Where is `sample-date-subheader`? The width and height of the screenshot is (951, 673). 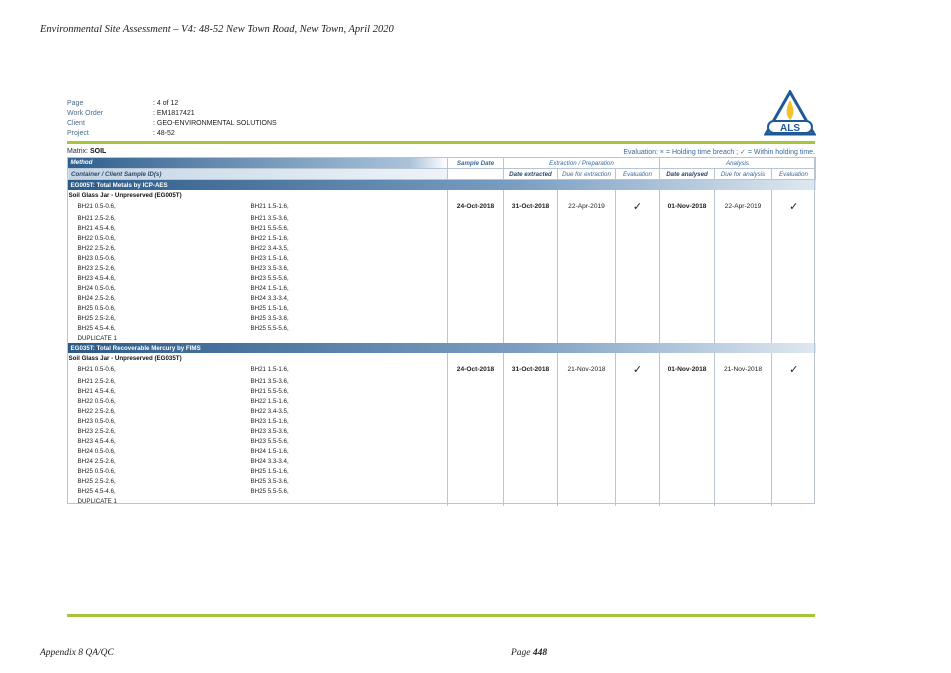 sample-date-subheader is located at coordinates (475, 174).